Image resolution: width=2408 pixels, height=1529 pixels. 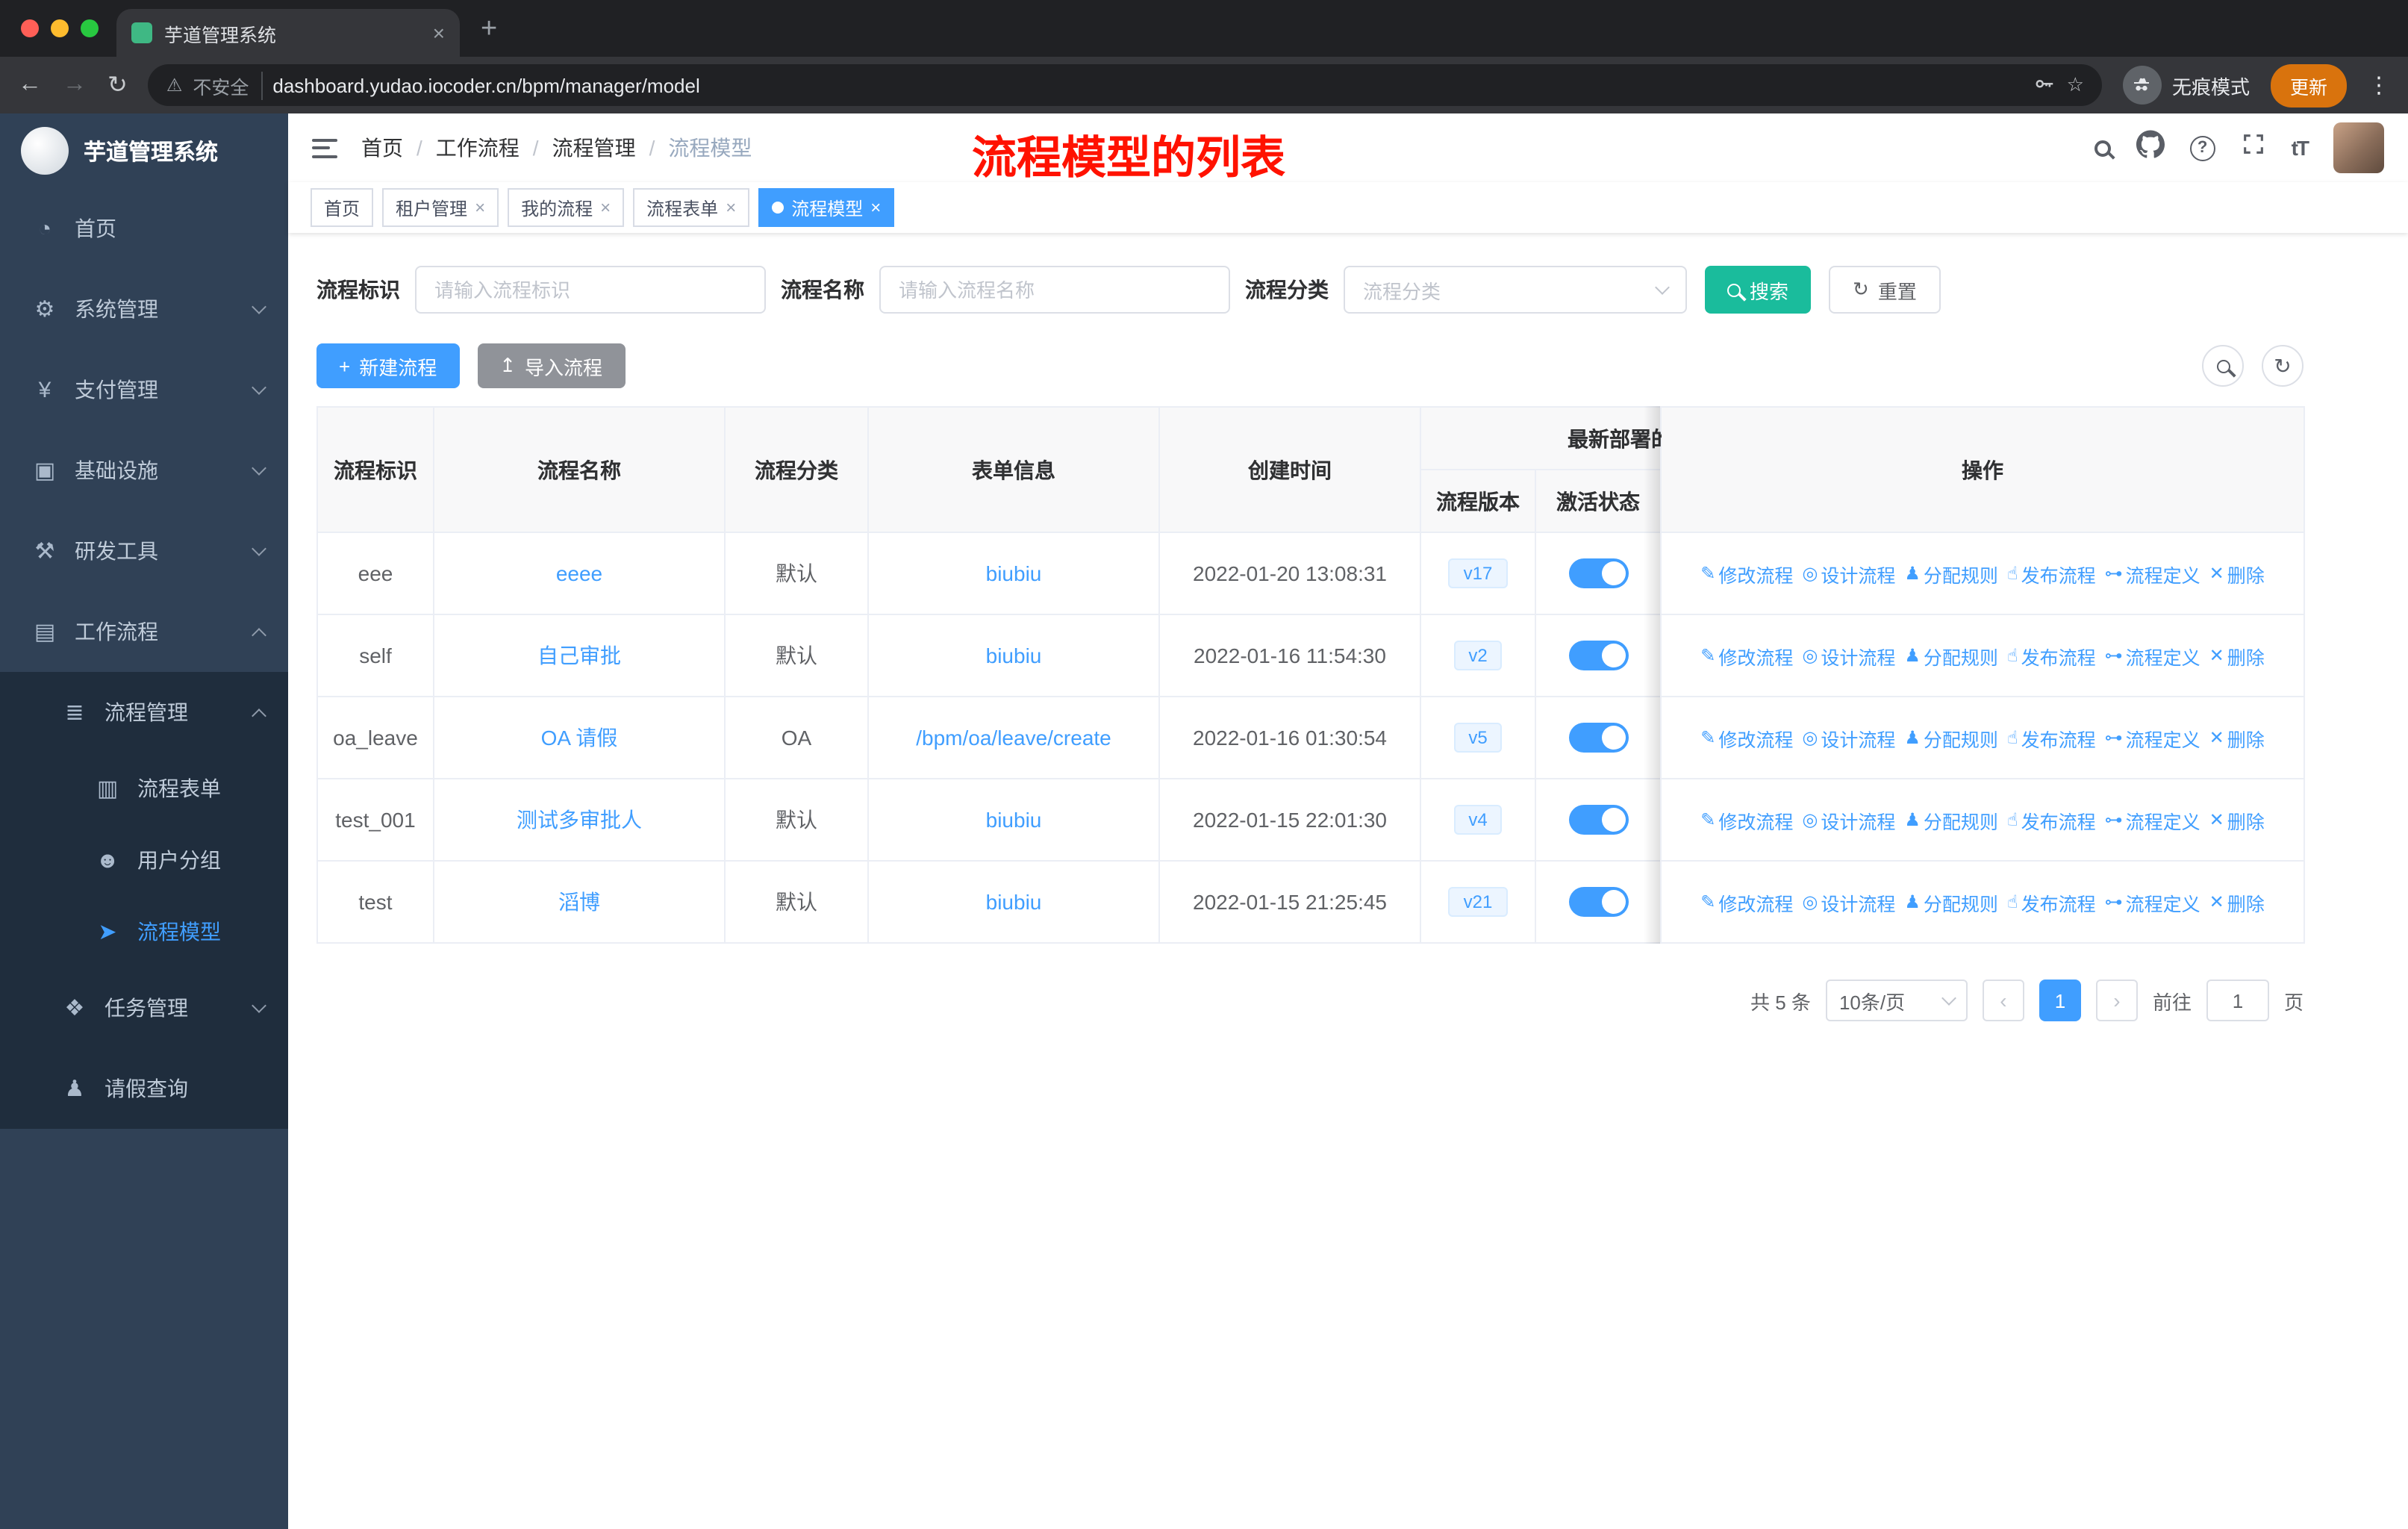 I want to click on sidebar-item-home: 首页, so click(x=144, y=229).